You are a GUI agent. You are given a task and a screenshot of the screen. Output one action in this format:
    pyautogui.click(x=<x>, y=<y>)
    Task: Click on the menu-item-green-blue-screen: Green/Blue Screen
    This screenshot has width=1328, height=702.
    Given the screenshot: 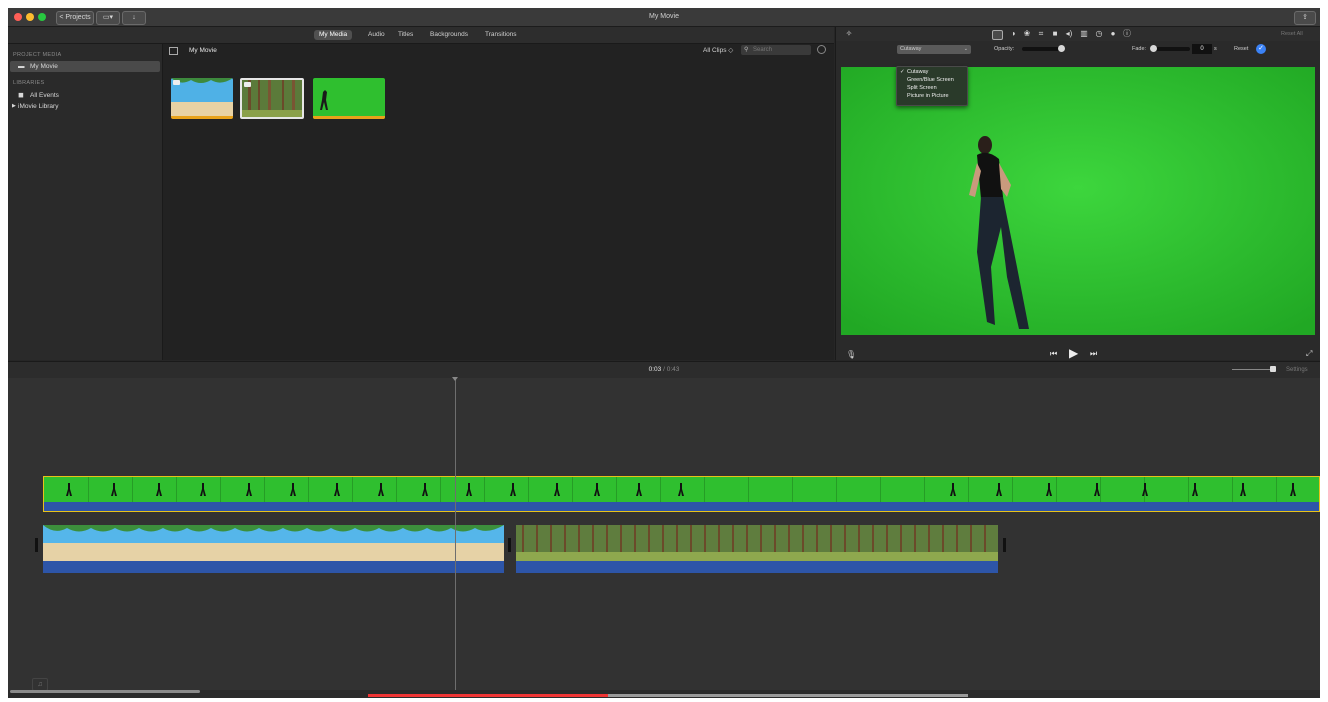 What is the action you would take?
    pyautogui.click(x=930, y=80)
    